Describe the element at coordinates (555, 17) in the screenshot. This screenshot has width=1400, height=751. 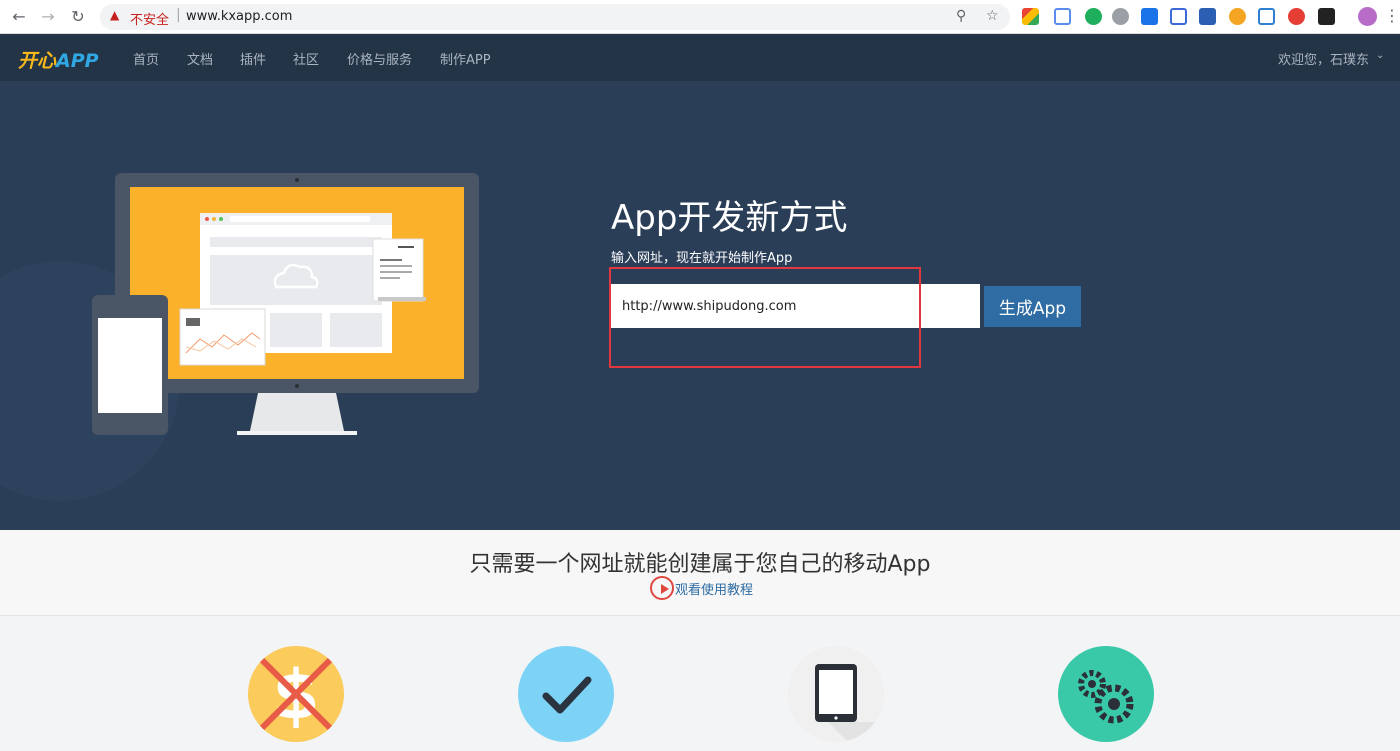
I see `address-bar: ▲ 不安全 | www.kxapp.com ⚲ ☆` at that location.